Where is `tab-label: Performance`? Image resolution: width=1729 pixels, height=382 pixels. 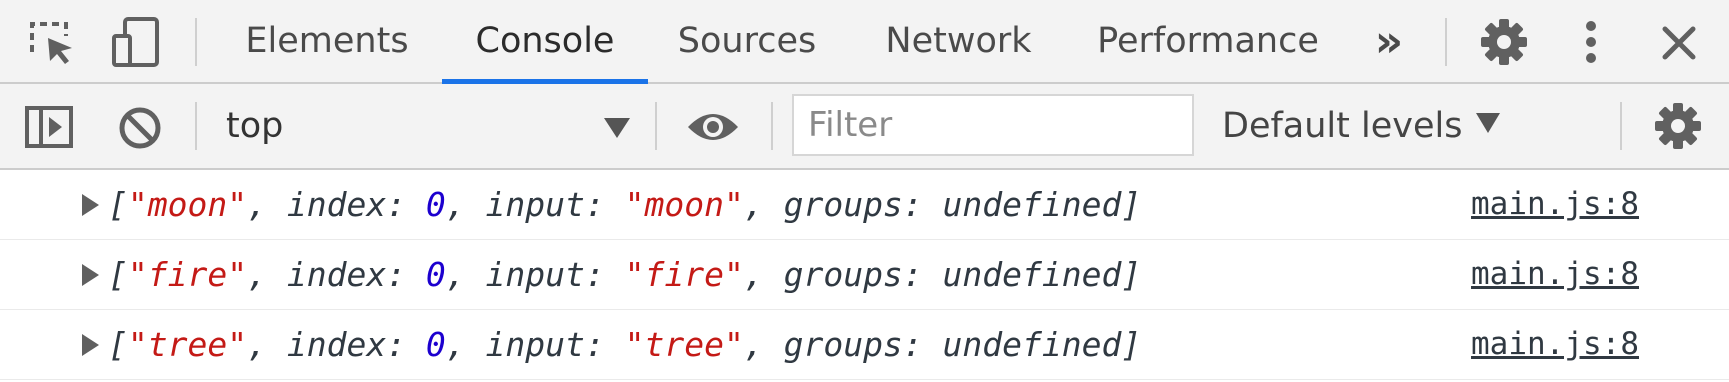
tab-label: Performance is located at coordinates (1208, 41).